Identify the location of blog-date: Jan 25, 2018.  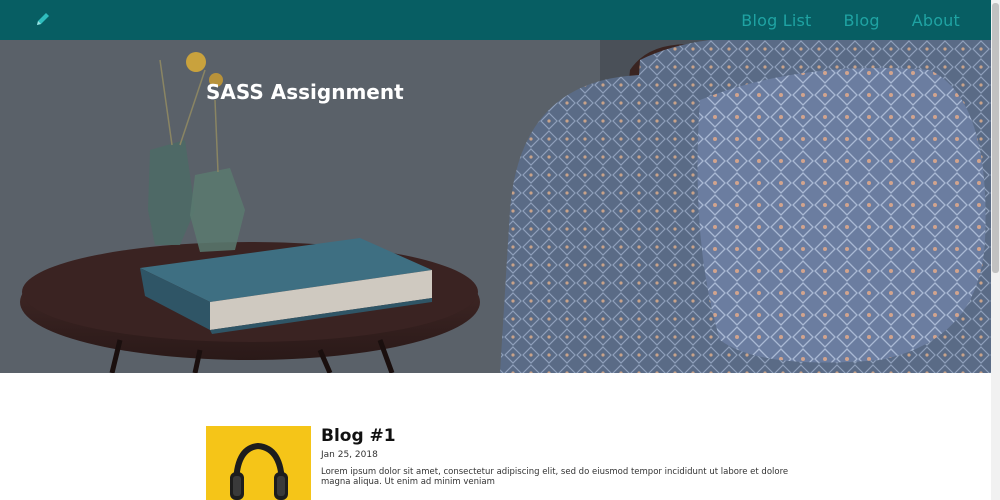
(349, 455).